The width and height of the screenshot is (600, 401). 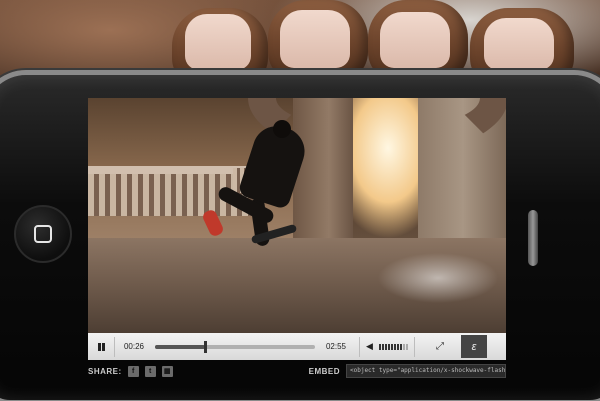 What do you see at coordinates (133, 371) in the screenshot?
I see `facebook-icon: f` at bounding box center [133, 371].